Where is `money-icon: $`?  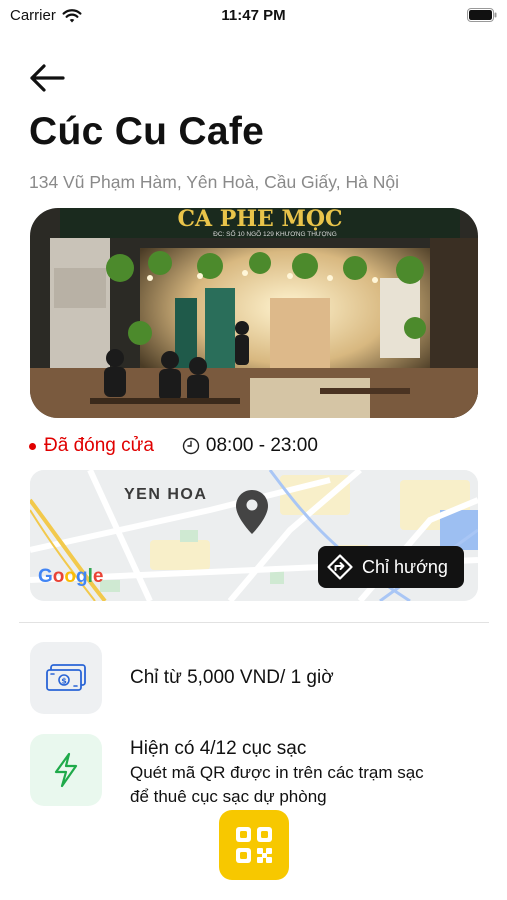
money-icon: $ is located at coordinates (66, 677).